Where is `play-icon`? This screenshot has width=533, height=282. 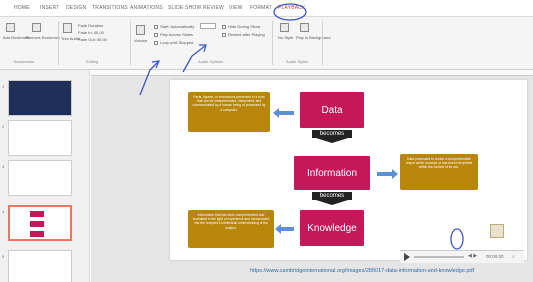
play-icon is located at coordinates (407, 257).